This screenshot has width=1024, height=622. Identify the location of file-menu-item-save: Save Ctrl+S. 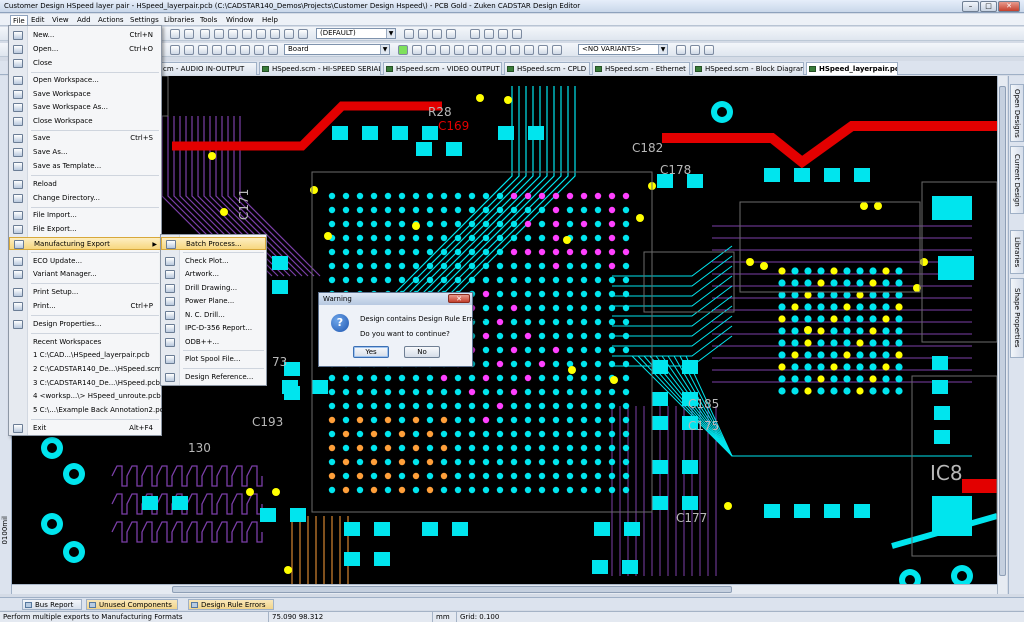
(85, 138).